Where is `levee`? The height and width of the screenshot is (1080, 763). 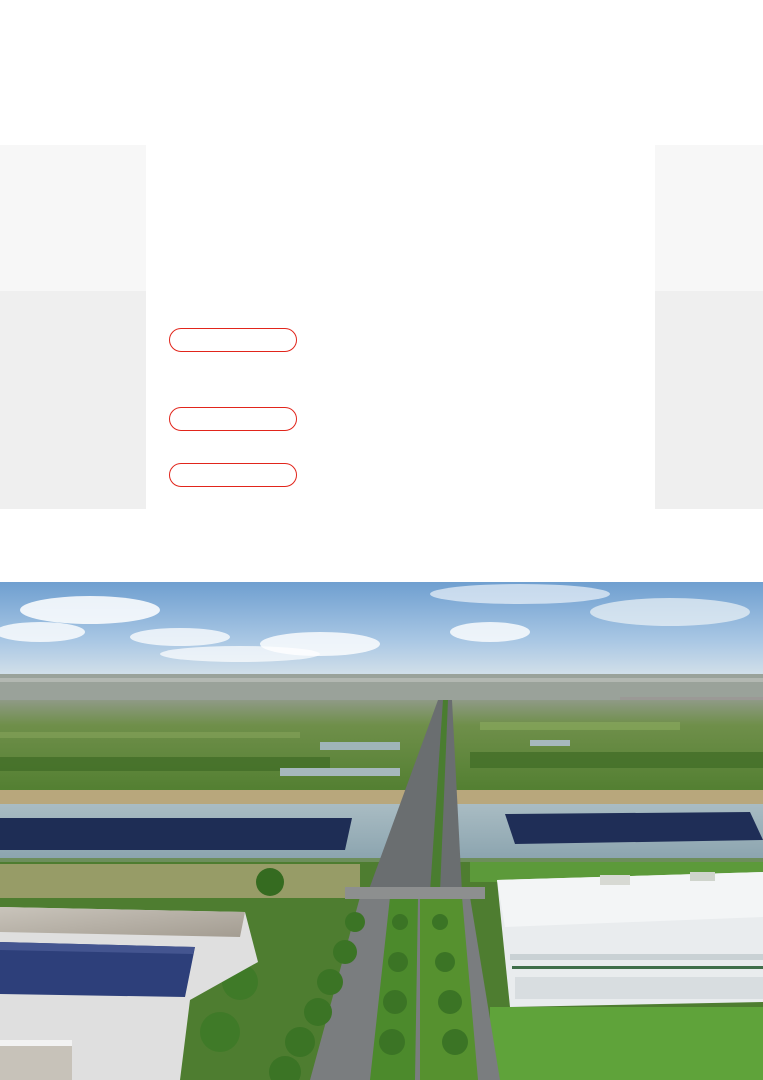 levee is located at coordinates (381, 798).